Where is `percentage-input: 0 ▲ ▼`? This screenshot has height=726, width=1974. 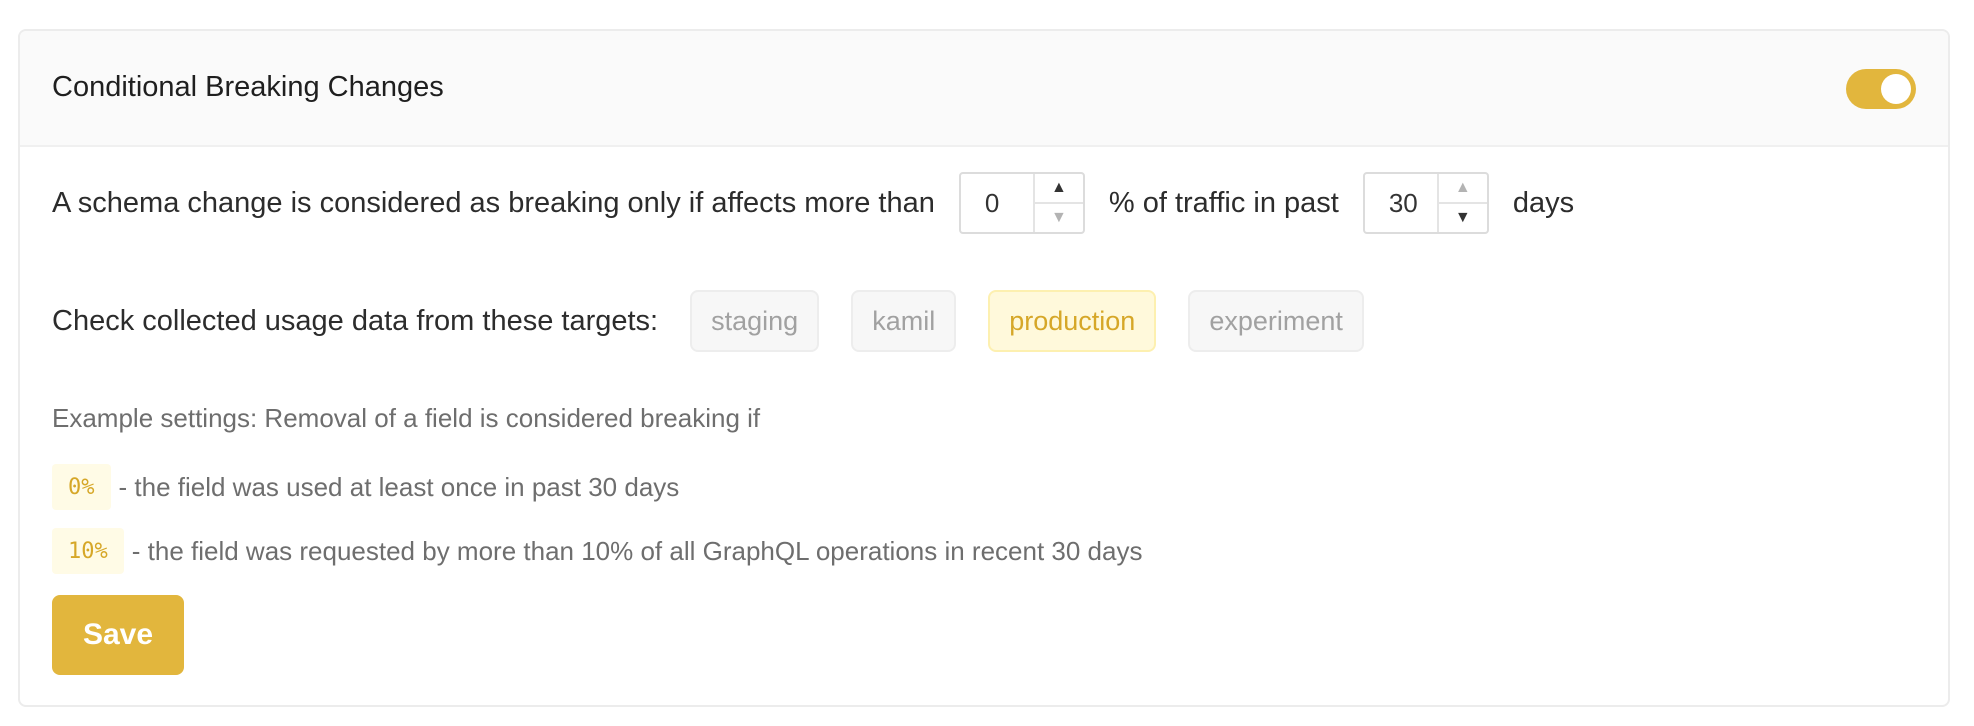 percentage-input: 0 ▲ ▼ is located at coordinates (1021, 203).